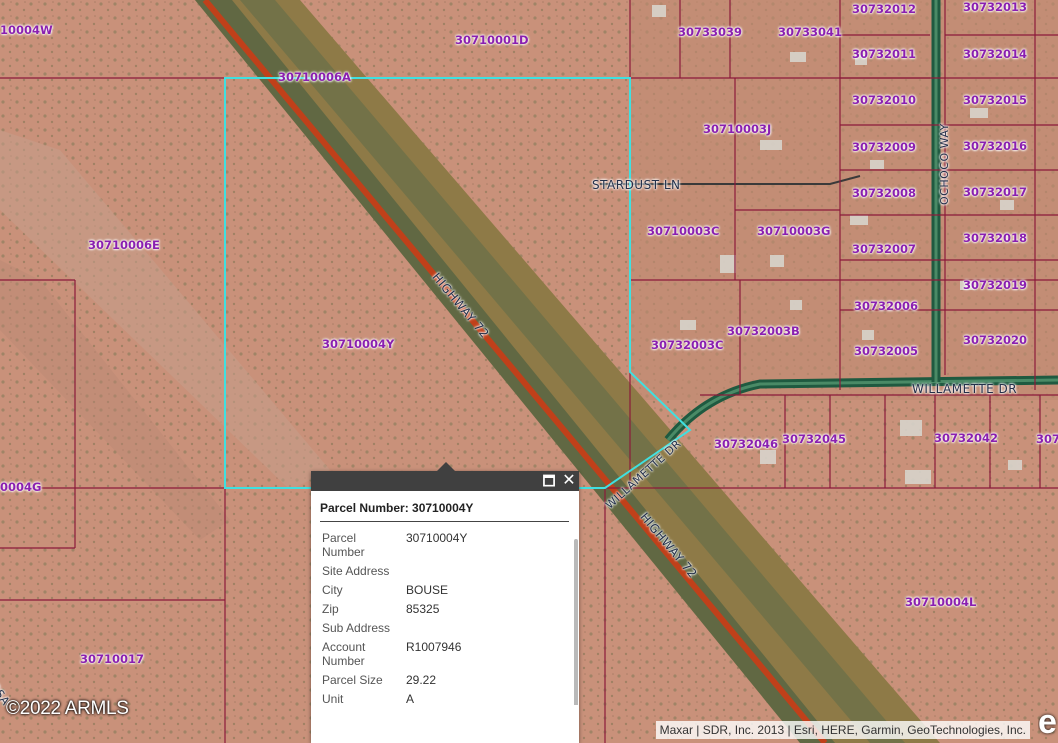  What do you see at coordinates (446, 467) in the screenshot?
I see `popup-pointer` at bounding box center [446, 467].